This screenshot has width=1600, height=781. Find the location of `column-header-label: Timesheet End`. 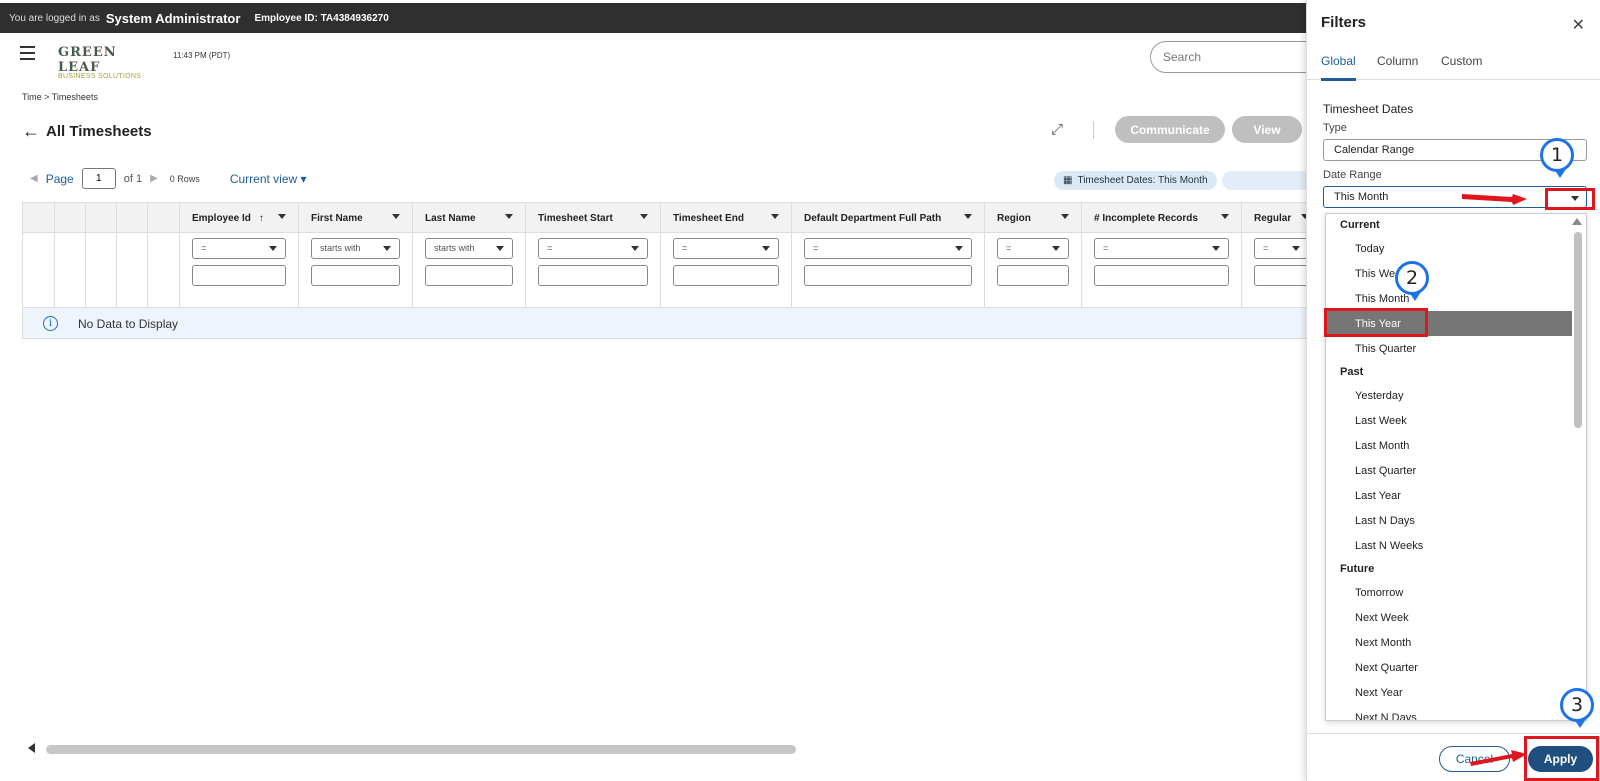

column-header-label: Timesheet End is located at coordinates (708, 218).